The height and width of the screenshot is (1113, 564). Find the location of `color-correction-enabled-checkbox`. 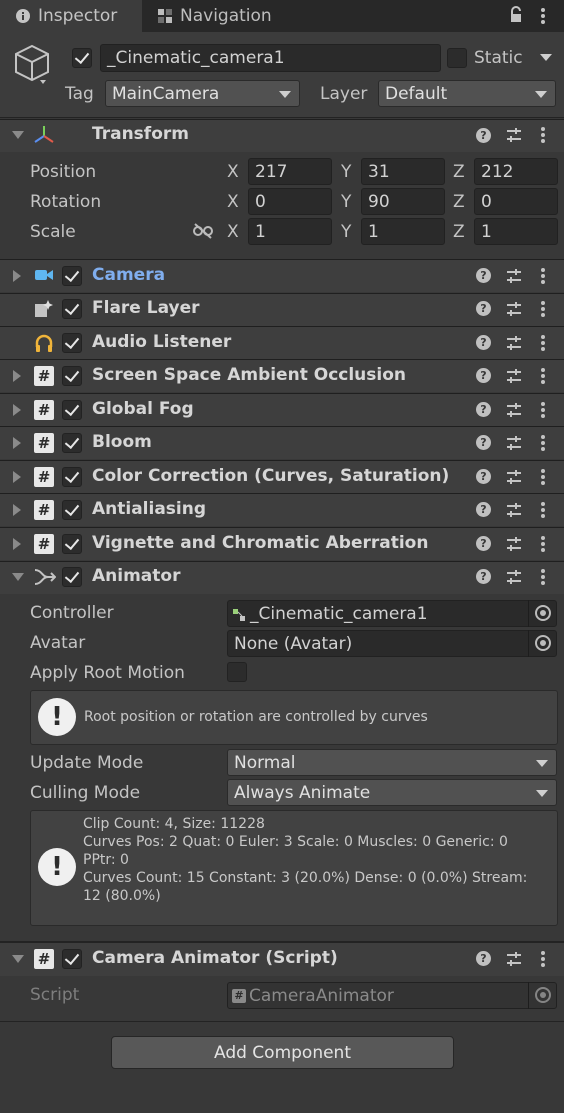

color-correction-enabled-checkbox is located at coordinates (72, 477).